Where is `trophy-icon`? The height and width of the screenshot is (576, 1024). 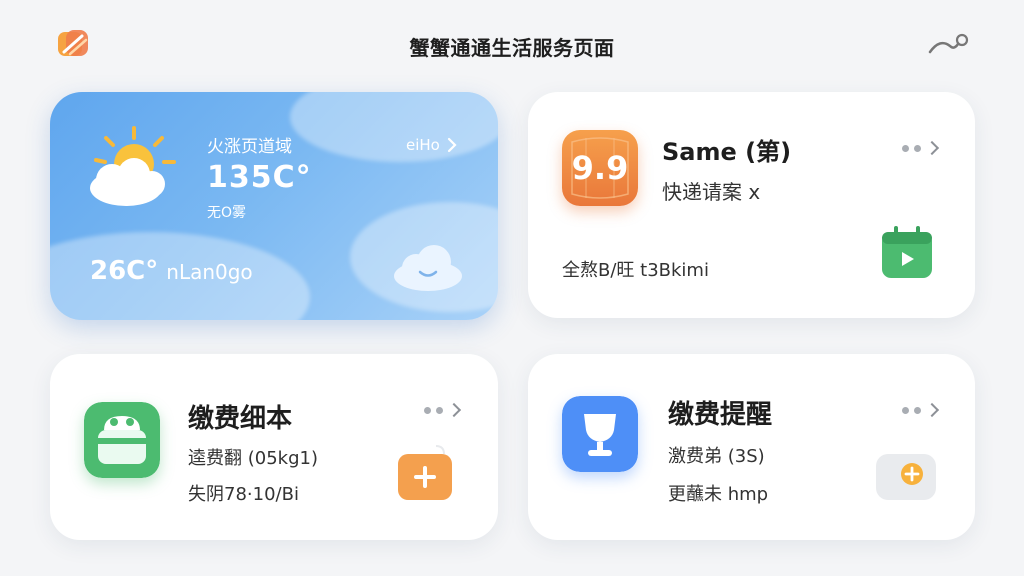 trophy-icon is located at coordinates (600, 434).